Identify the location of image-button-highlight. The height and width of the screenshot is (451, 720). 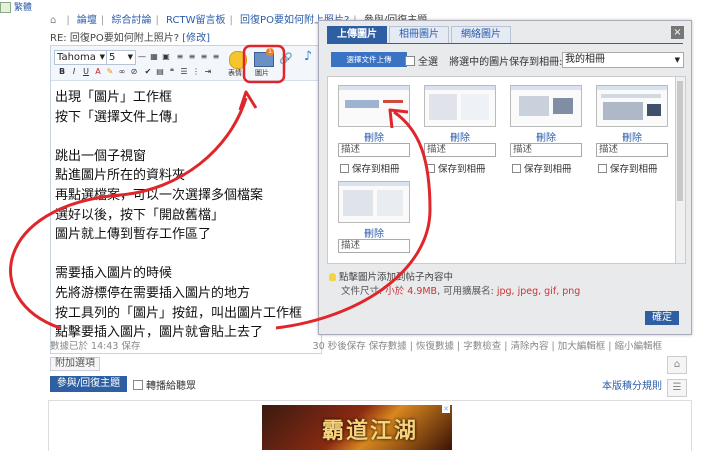
(264, 64).